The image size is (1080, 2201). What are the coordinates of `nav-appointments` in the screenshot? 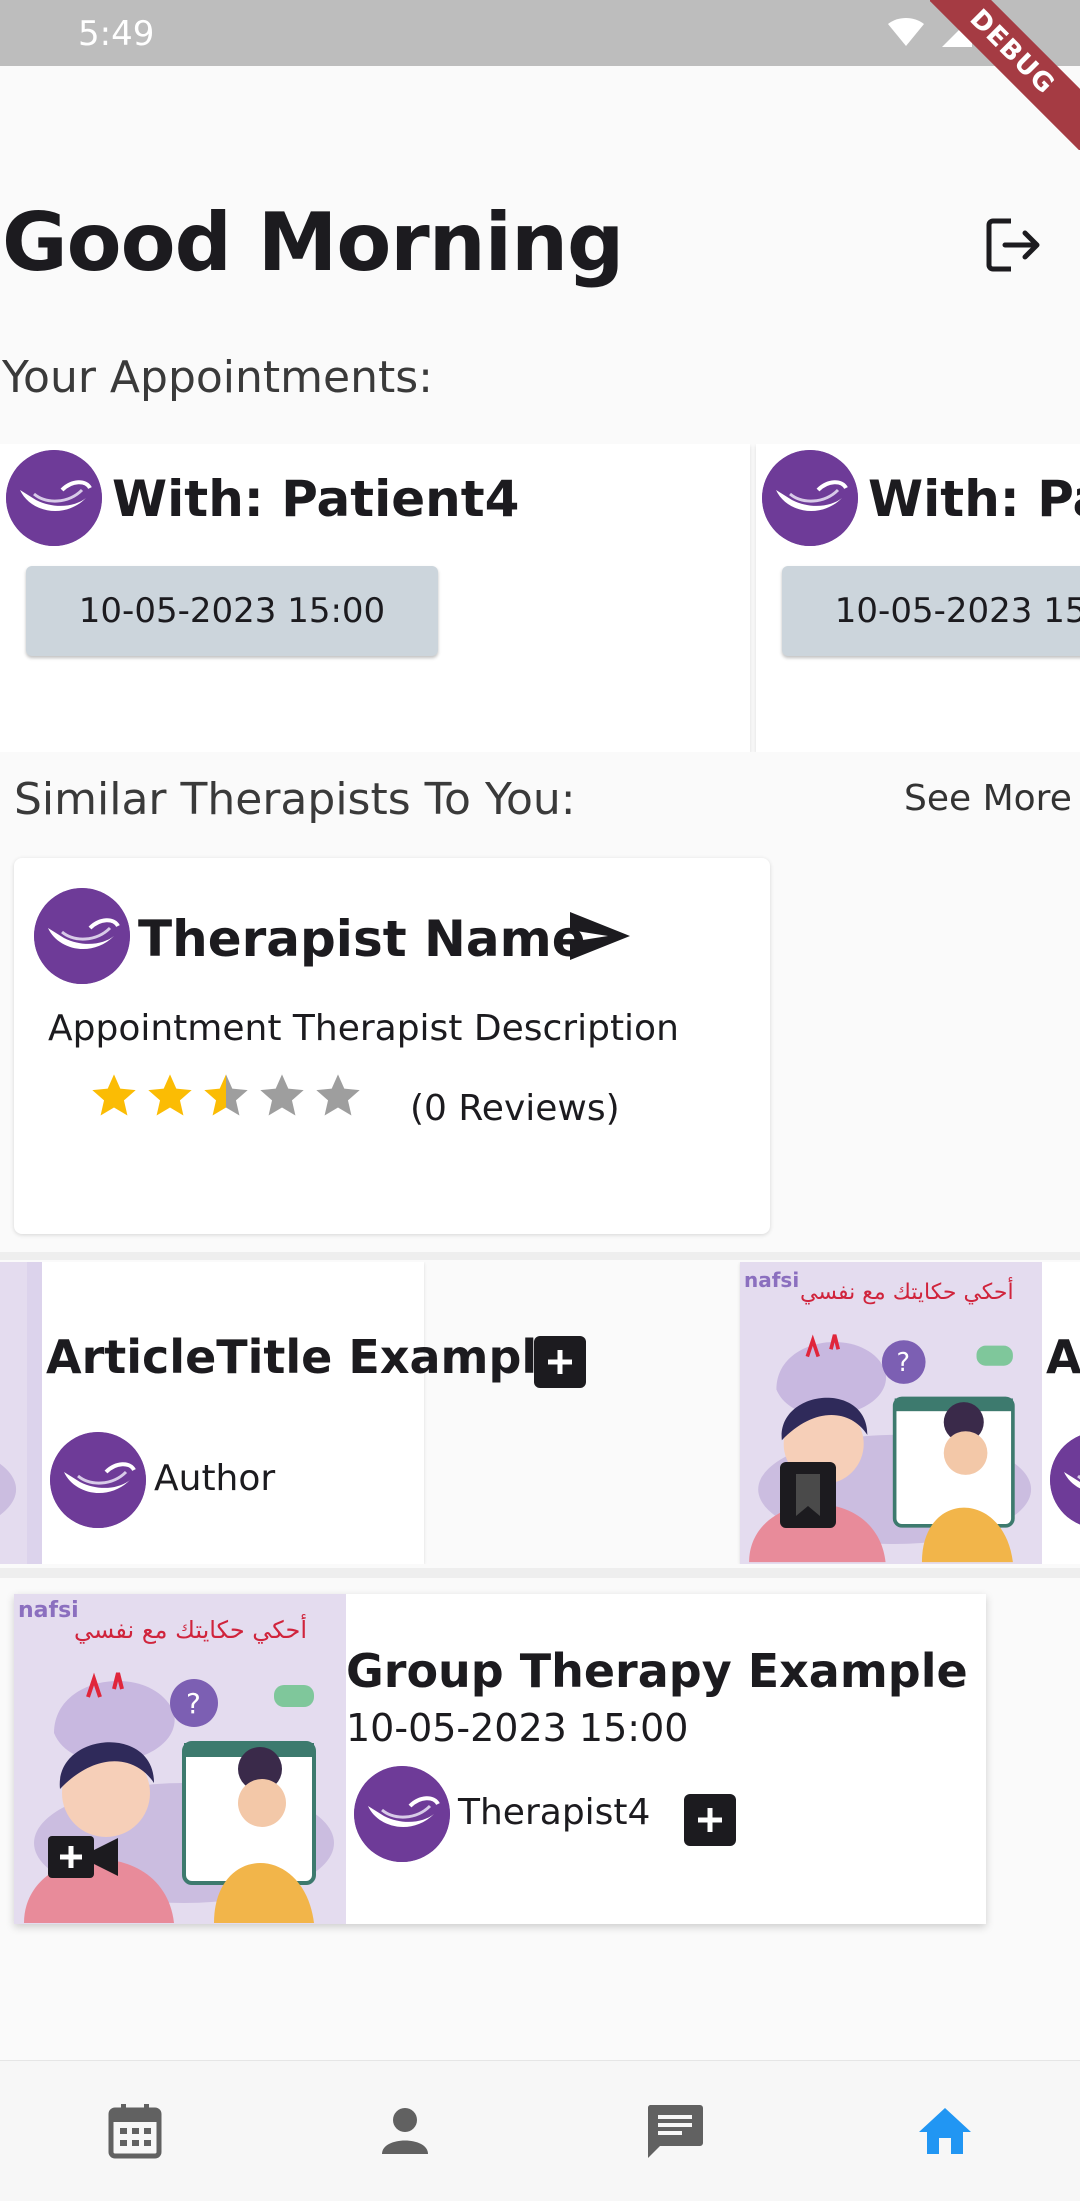 It's located at (135, 2131).